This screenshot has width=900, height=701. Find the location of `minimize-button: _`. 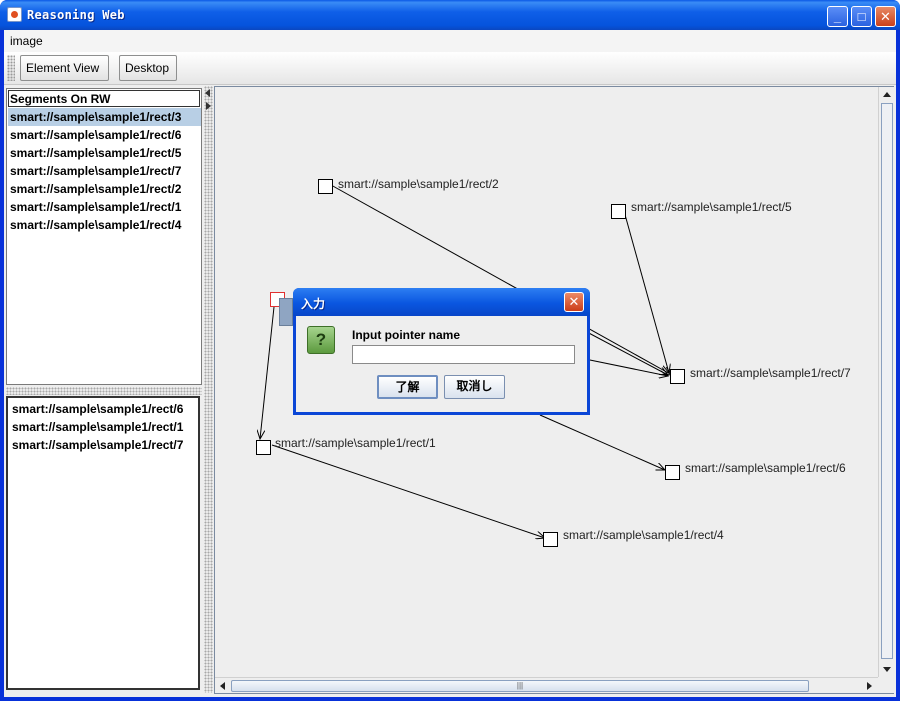

minimize-button: _ is located at coordinates (837, 16).